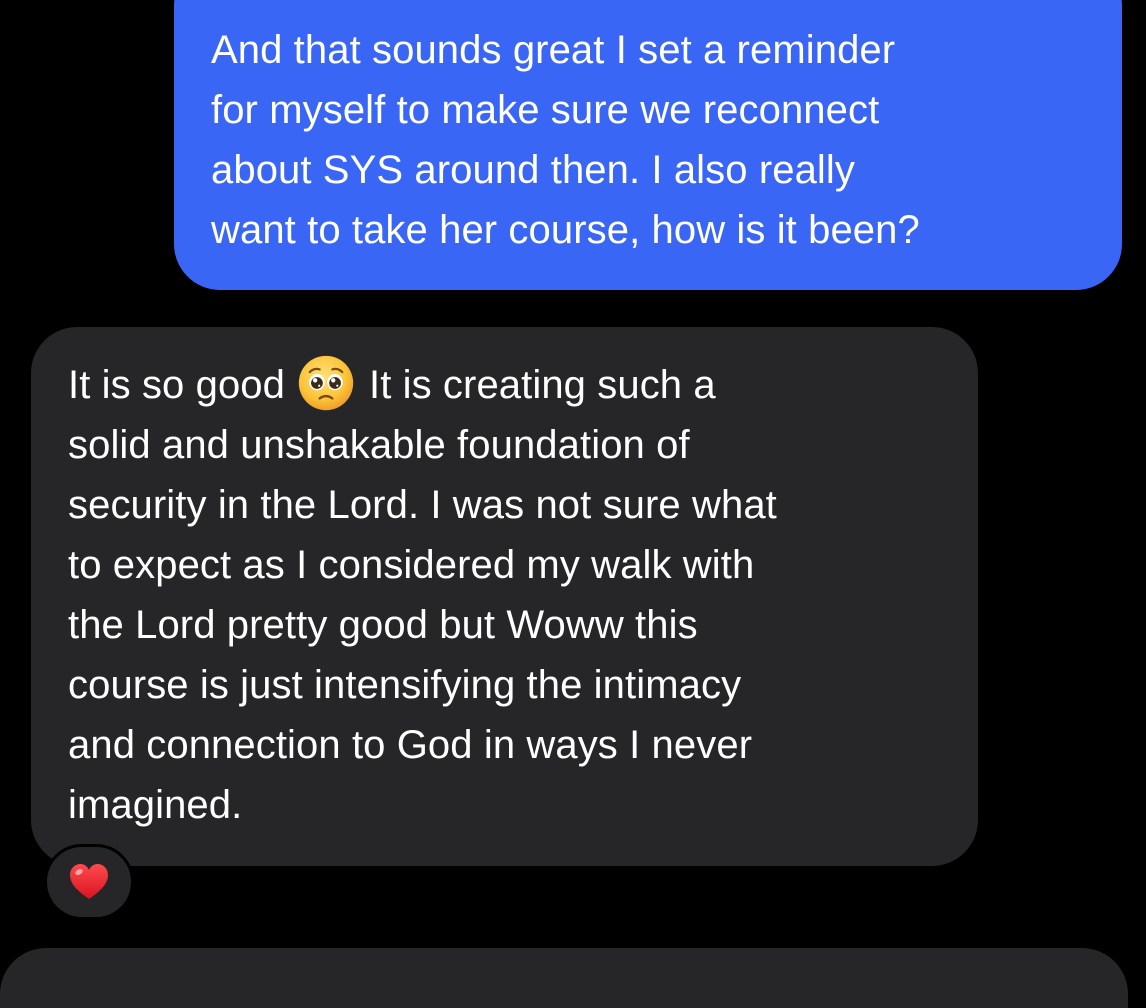 Image resolution: width=1146 pixels, height=1008 pixels. Describe the element at coordinates (176, 385) in the screenshot. I see `message-text-segment: It is so good` at that location.